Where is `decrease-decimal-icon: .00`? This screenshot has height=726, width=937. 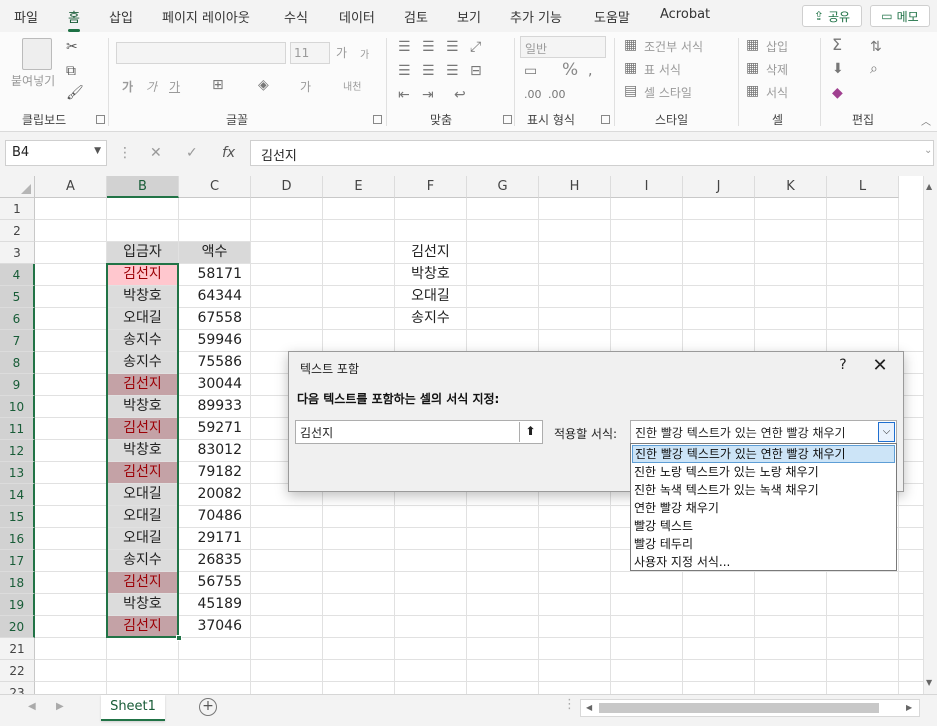 decrease-decimal-icon: .00 is located at coordinates (557, 95).